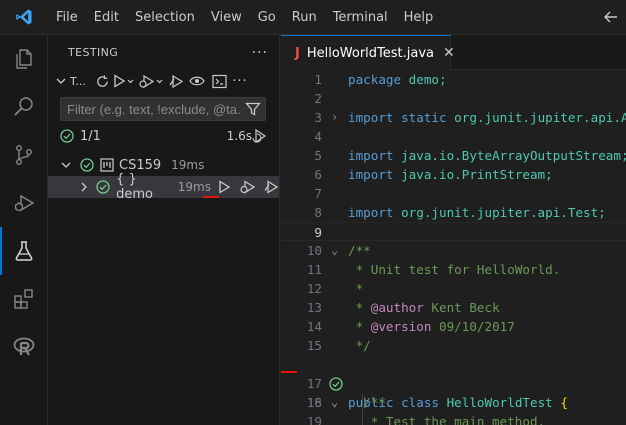 The height and width of the screenshot is (425, 626). I want to click on code-line: 16 ⌄ public class HelloWorldTest {, so click(453, 382).